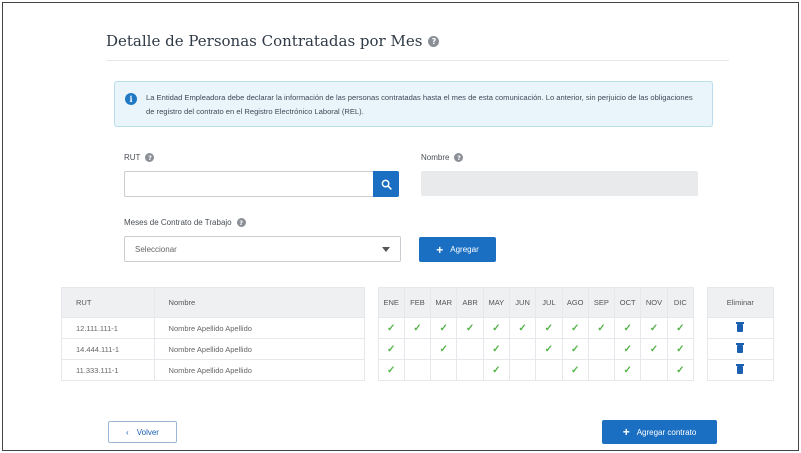 The width and height of the screenshot is (801, 453). Describe the element at coordinates (470, 302) in the screenshot. I see `col-header-month: ABR` at that location.